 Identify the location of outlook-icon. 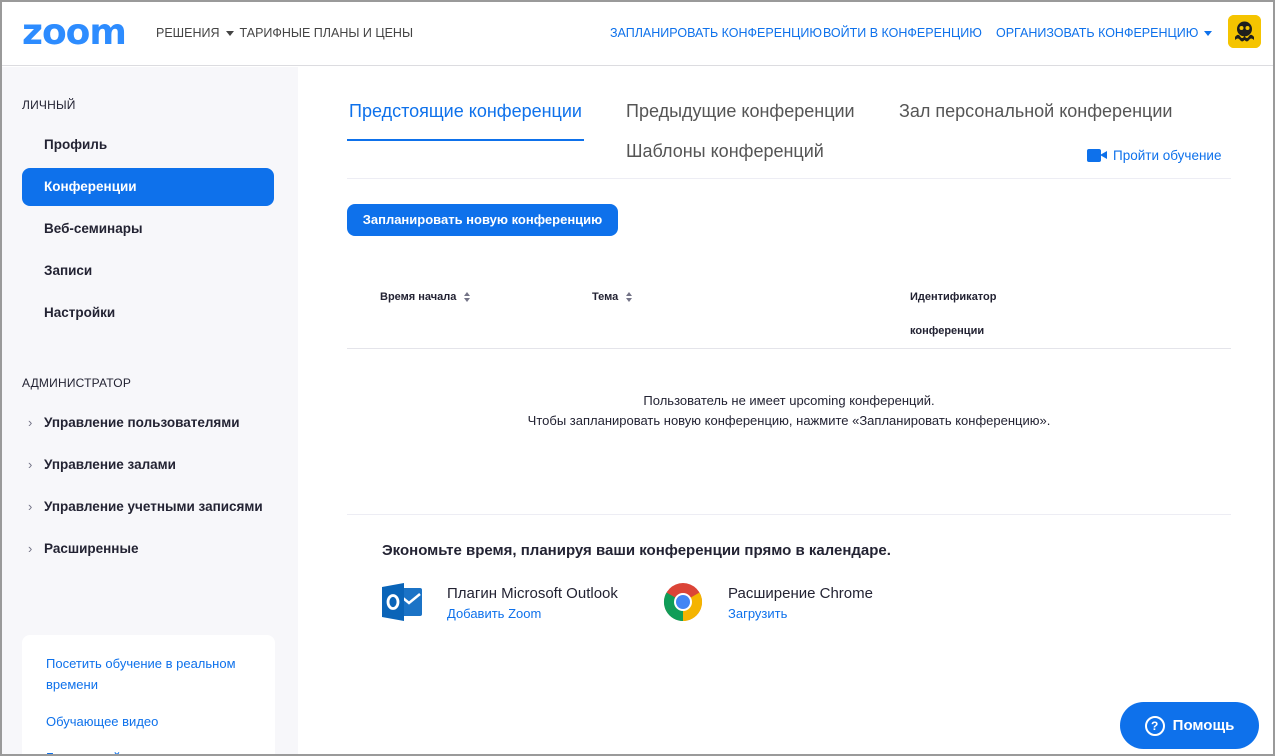
(402, 602).